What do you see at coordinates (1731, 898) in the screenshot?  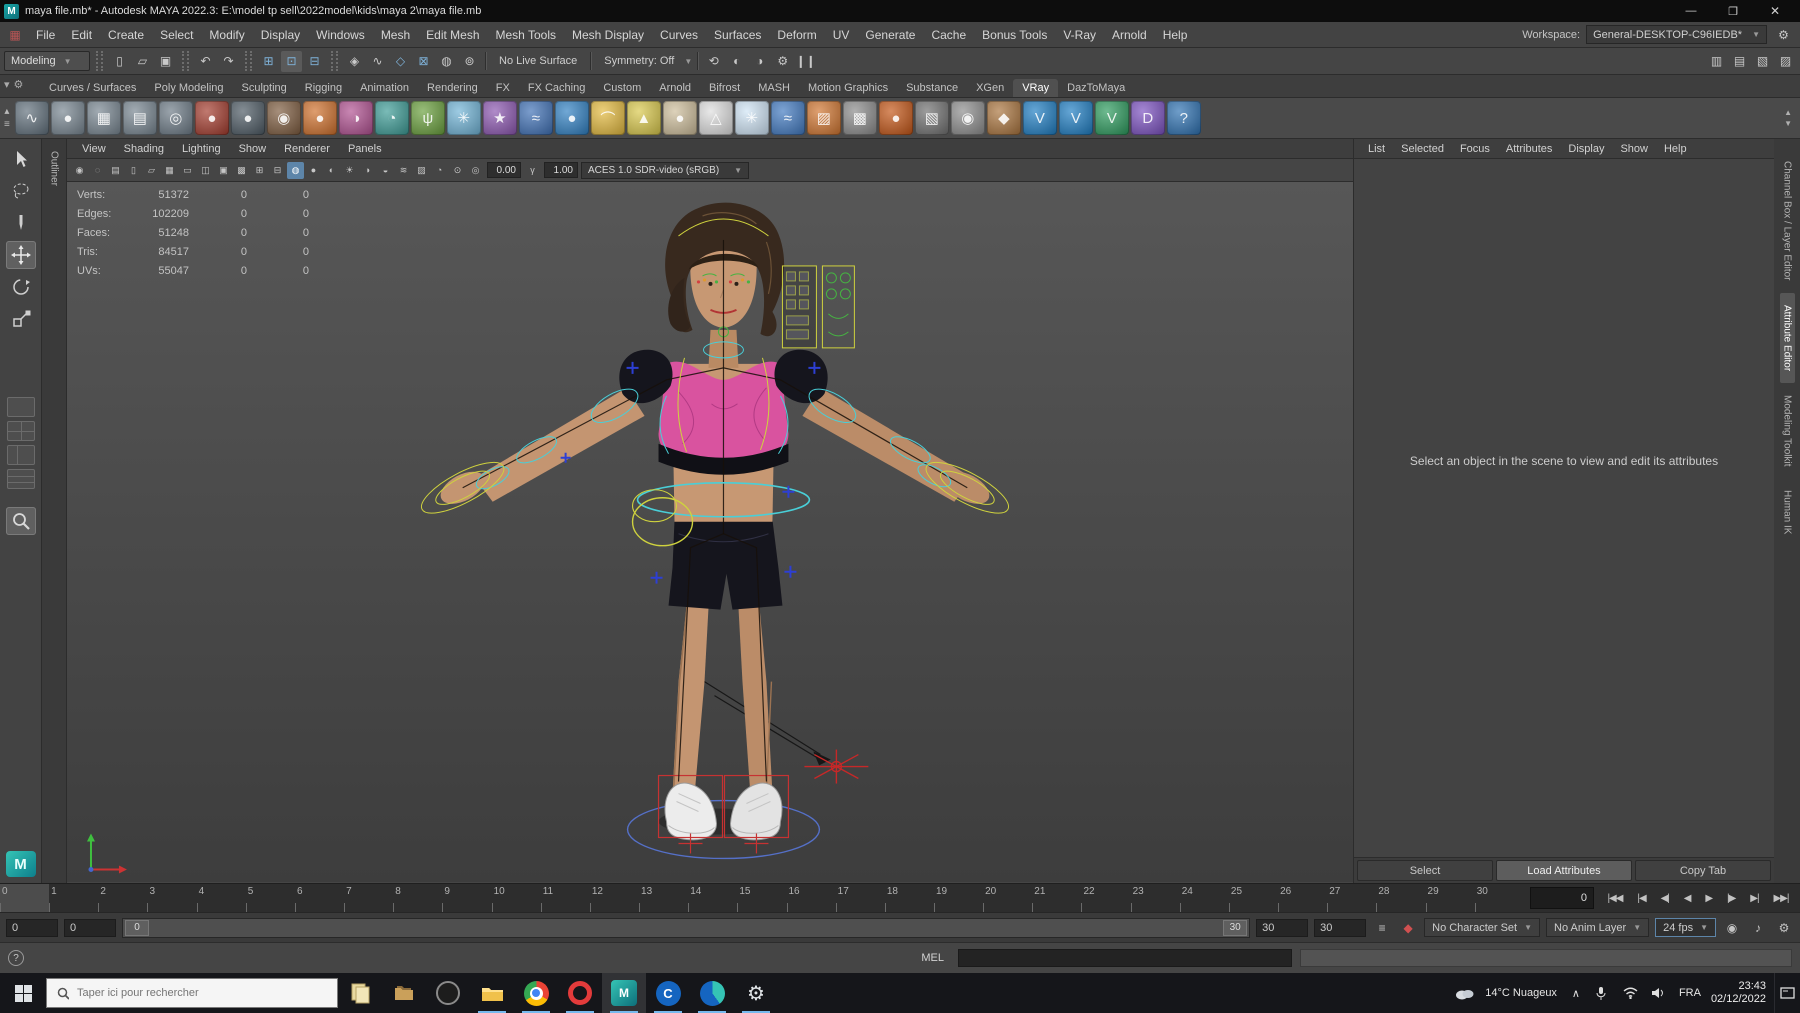 I see `step-forward-key-button: |▶` at bounding box center [1731, 898].